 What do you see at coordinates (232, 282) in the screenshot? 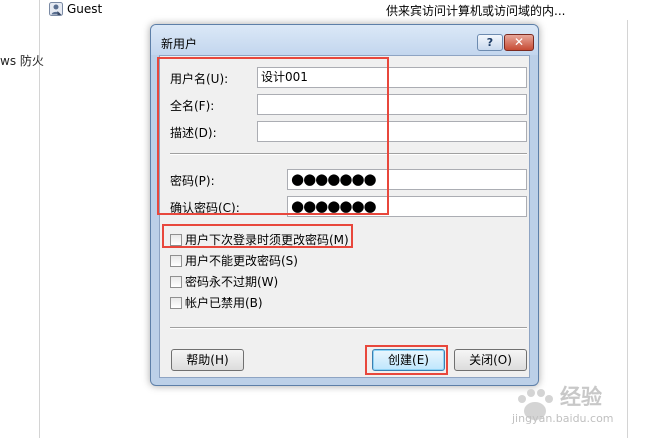
I see `checkbox-label: 密码永不过期(W)` at bounding box center [232, 282].